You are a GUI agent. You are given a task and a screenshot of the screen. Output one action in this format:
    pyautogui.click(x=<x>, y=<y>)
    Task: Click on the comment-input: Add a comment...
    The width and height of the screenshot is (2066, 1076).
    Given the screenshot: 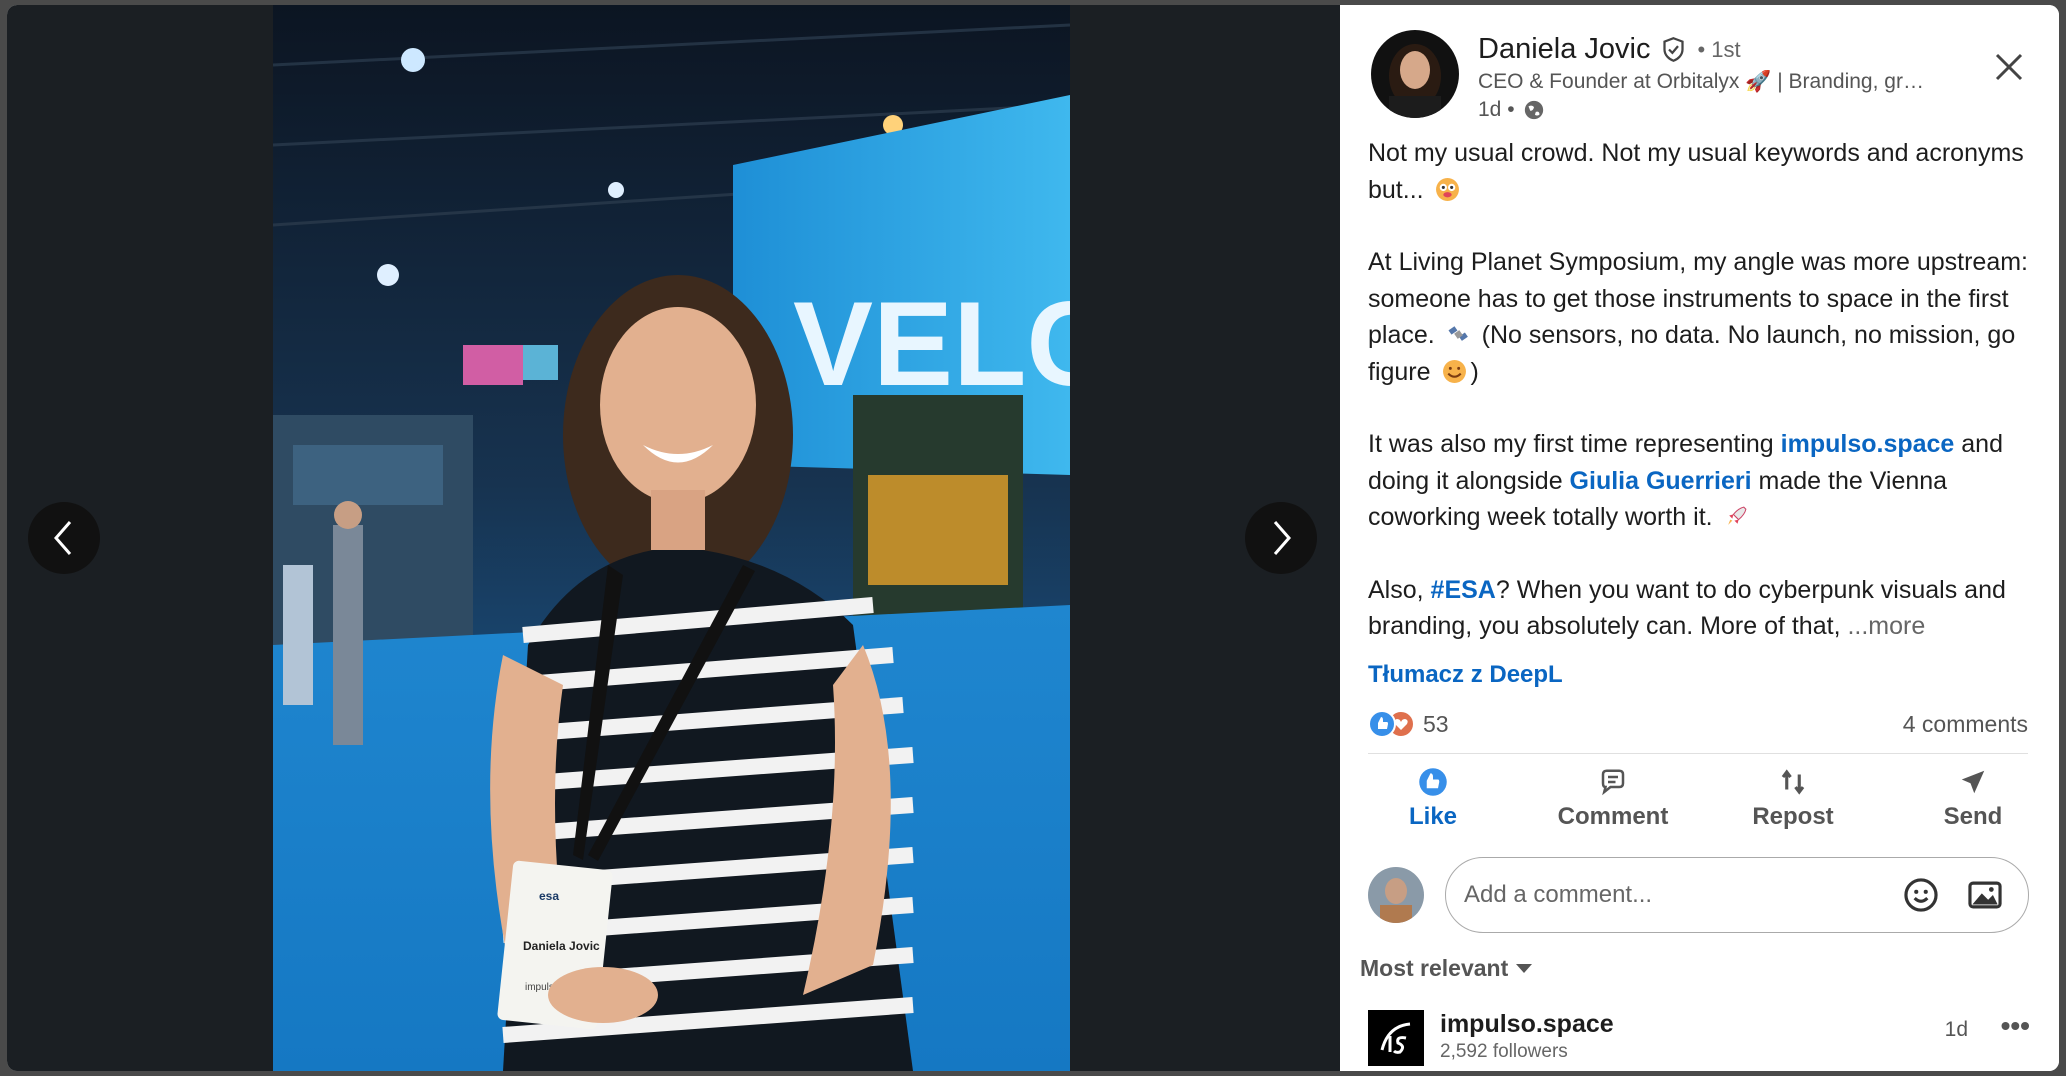 What is the action you would take?
    pyautogui.click(x=1737, y=895)
    